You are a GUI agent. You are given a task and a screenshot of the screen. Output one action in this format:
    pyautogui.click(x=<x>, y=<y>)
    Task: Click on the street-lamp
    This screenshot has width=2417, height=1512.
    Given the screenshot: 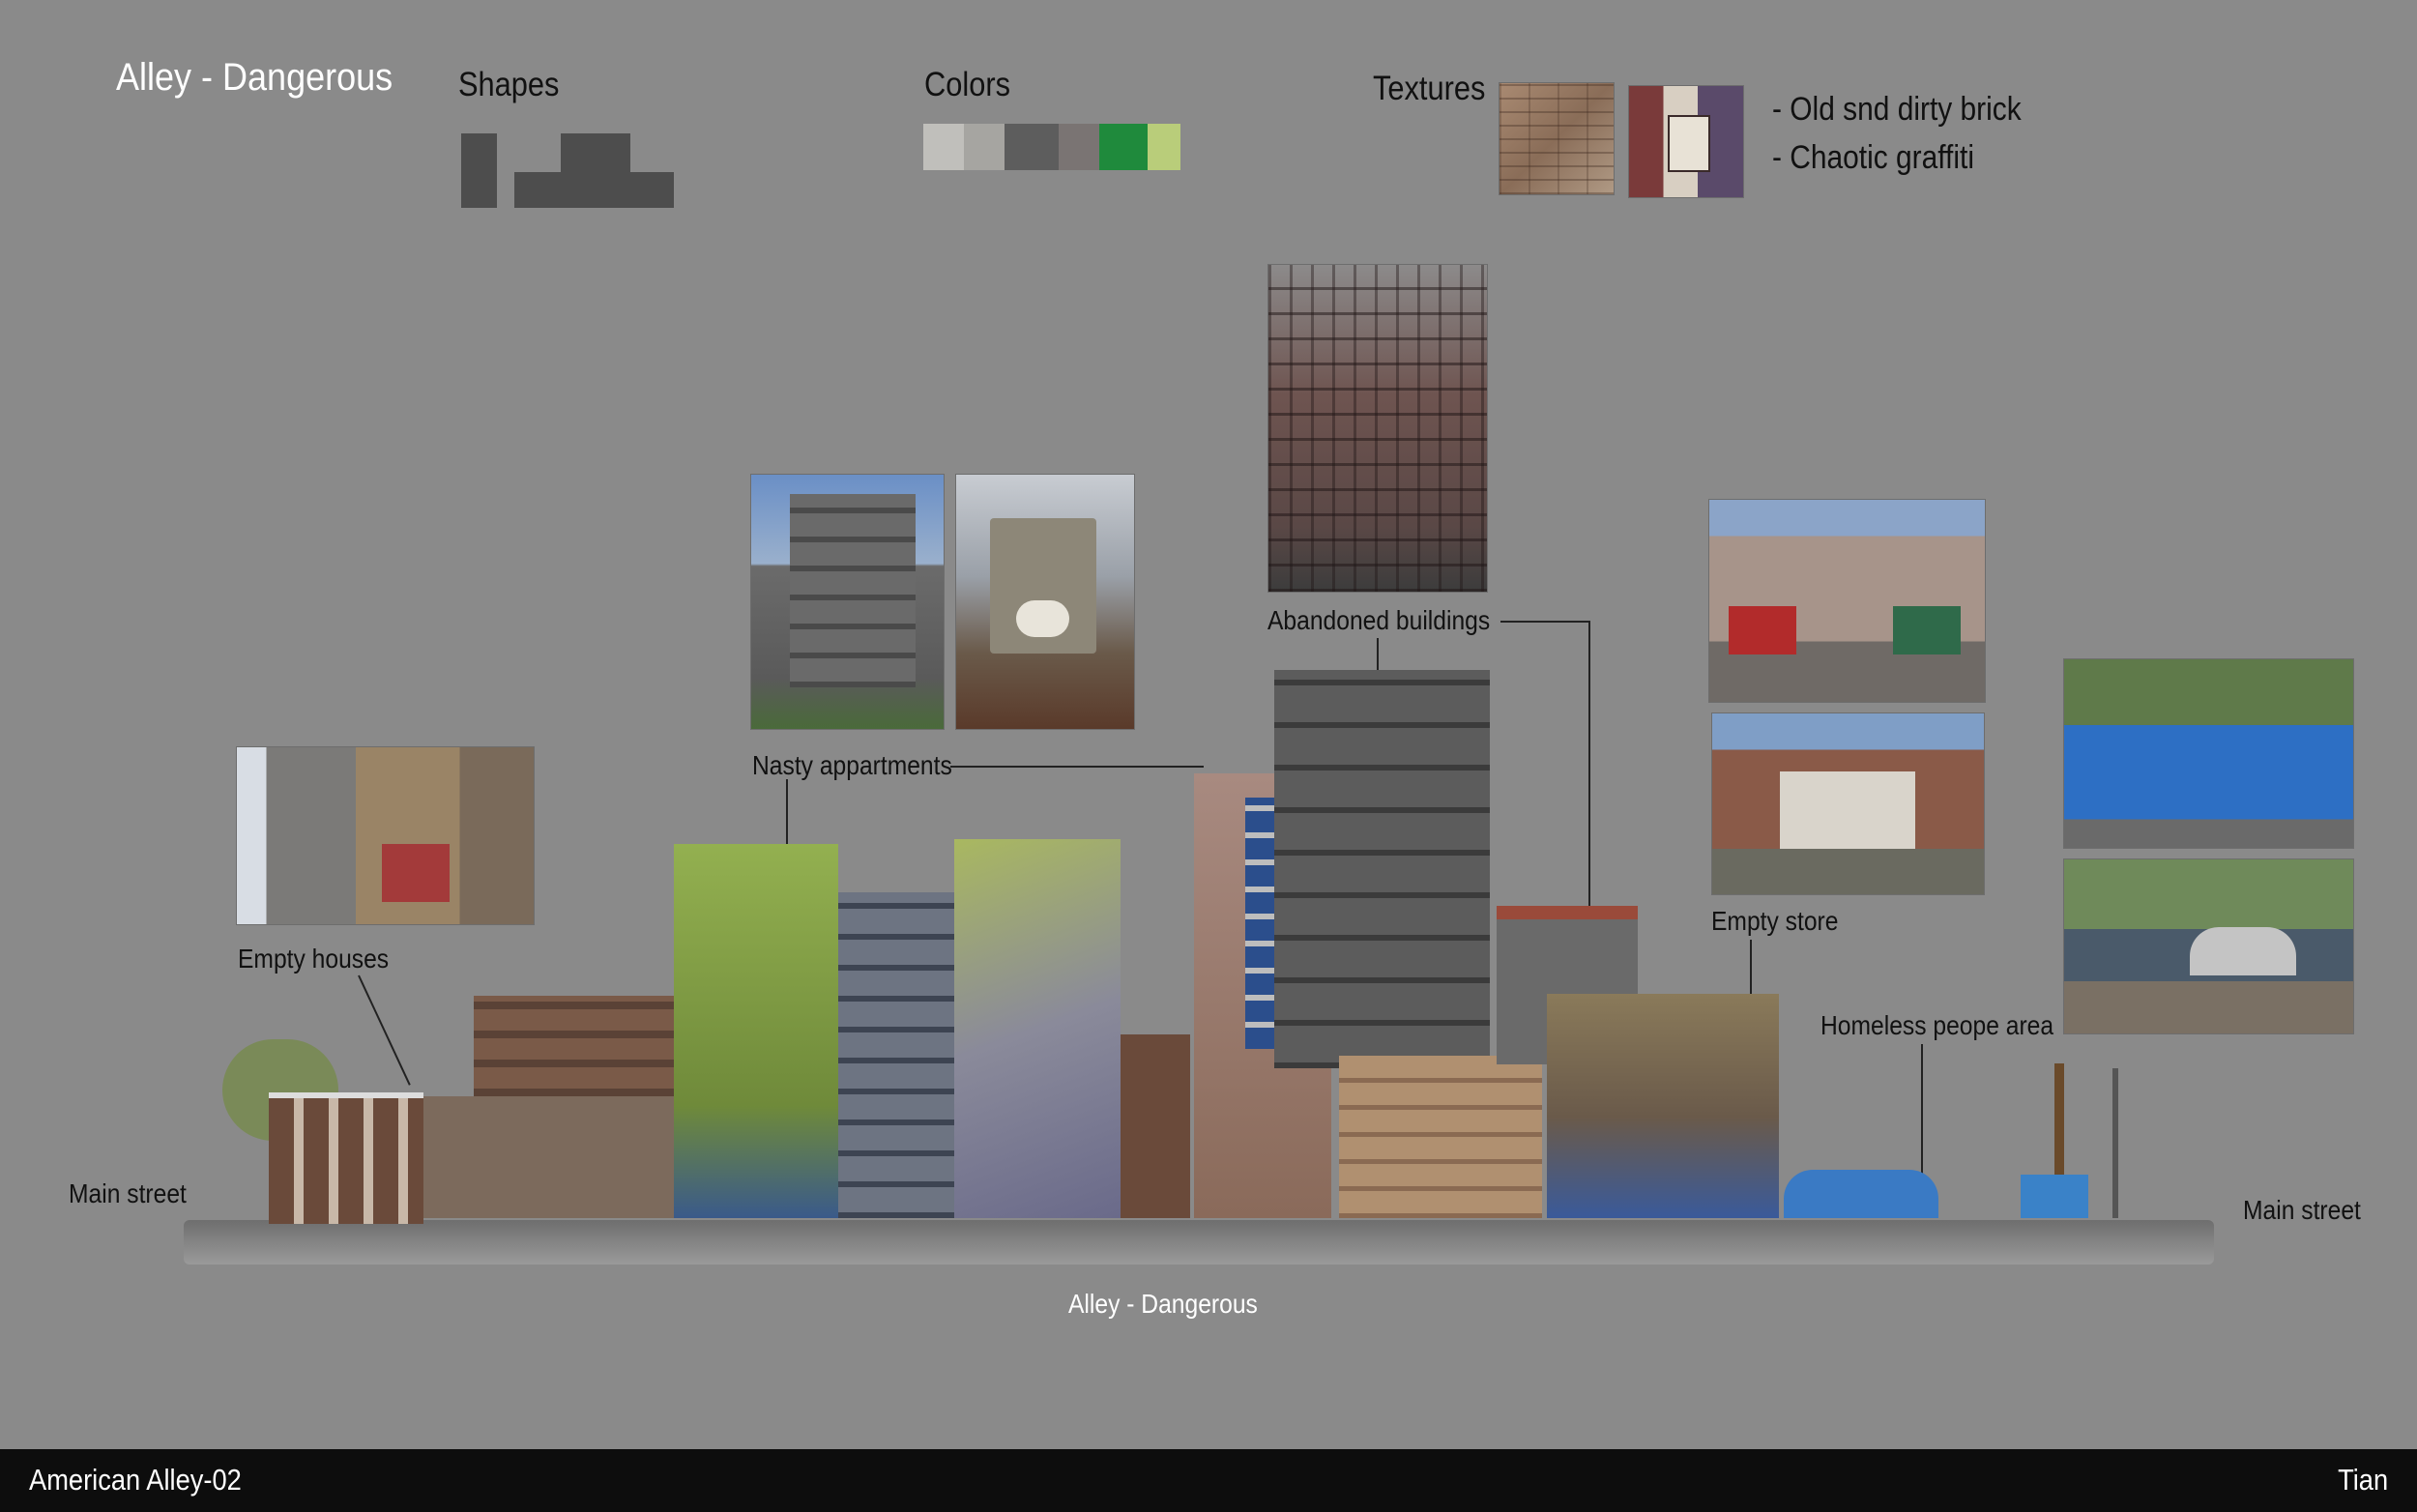 What is the action you would take?
    pyautogui.click(x=2115, y=1143)
    